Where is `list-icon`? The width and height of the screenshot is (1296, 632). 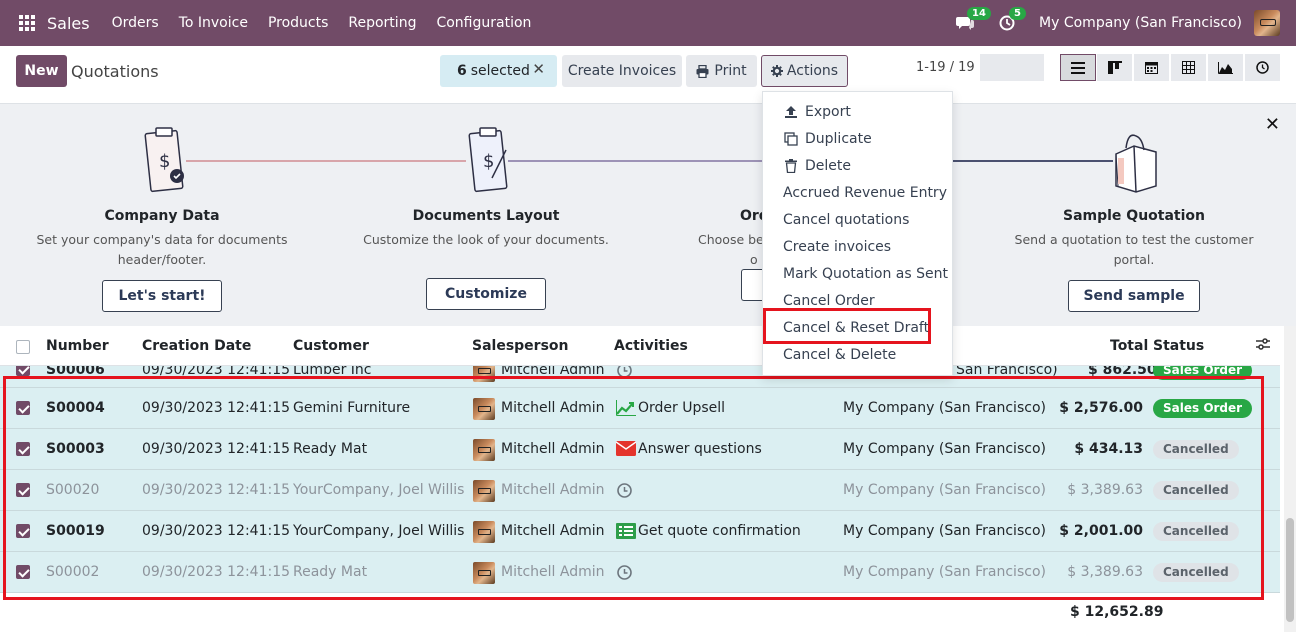 list-icon is located at coordinates (626, 531).